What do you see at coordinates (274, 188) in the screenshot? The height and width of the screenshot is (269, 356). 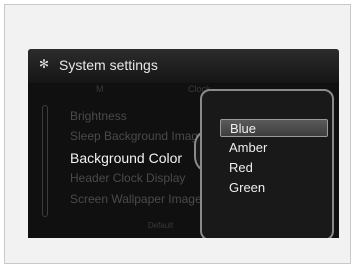 I see `option-green: Green` at bounding box center [274, 188].